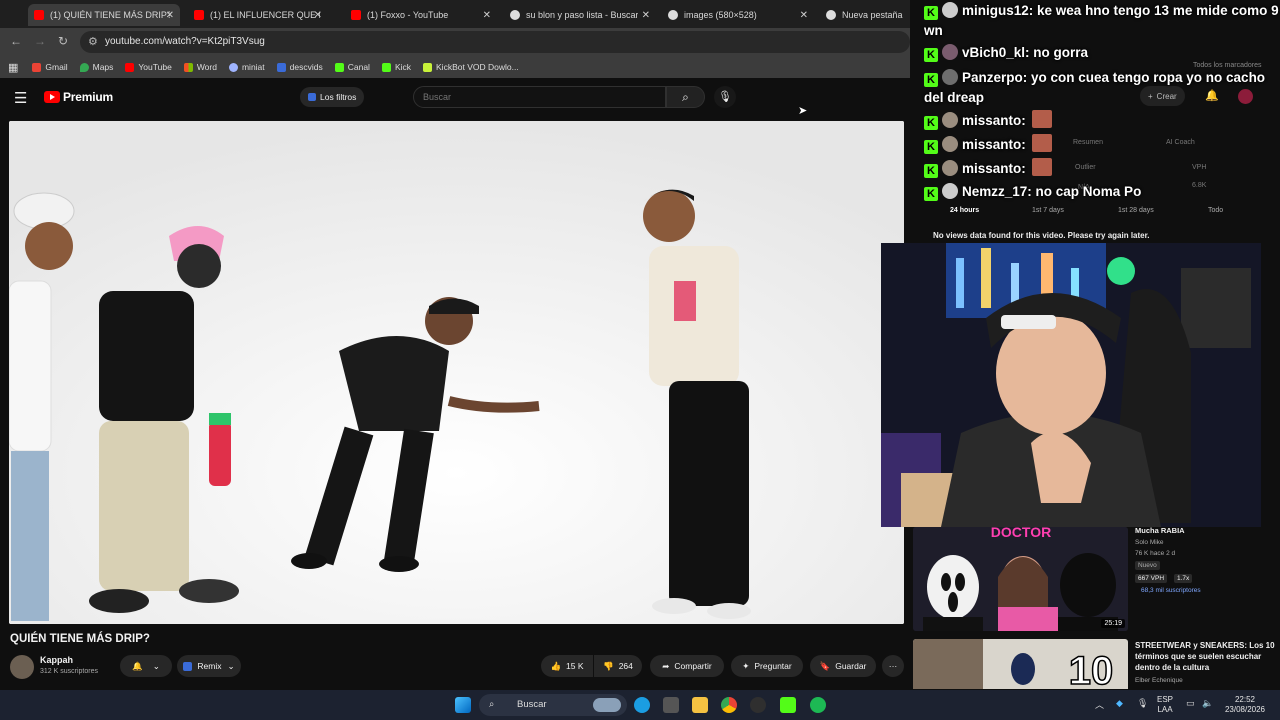 Image resolution: width=1280 pixels, height=720 pixels. I want to click on bookmark-maps: Maps, so click(96, 67).